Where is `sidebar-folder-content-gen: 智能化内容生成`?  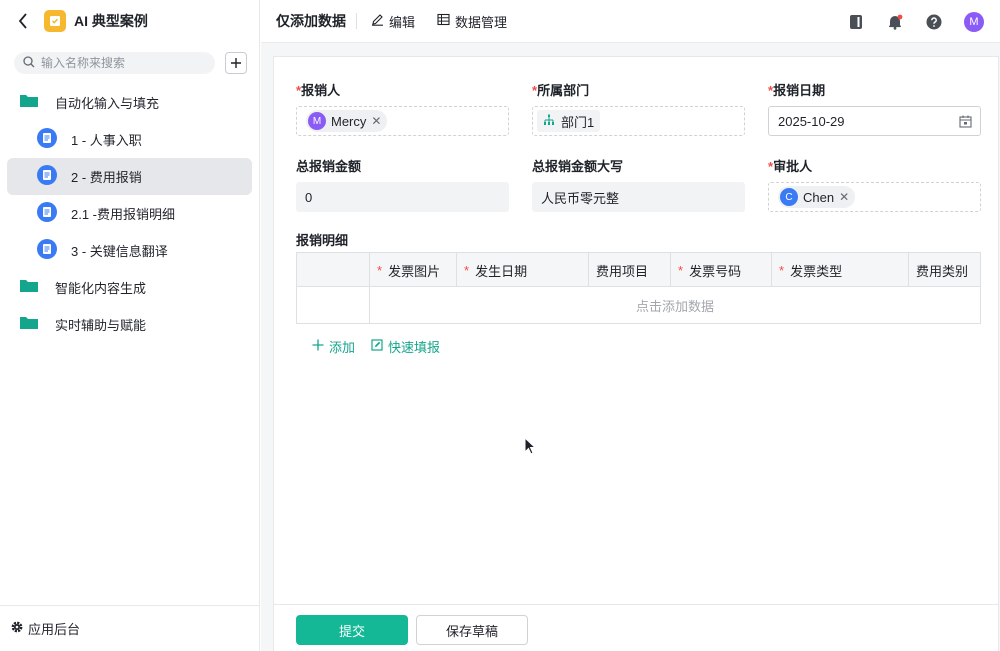 sidebar-folder-content-gen: 智能化内容生成 is located at coordinates (129, 287).